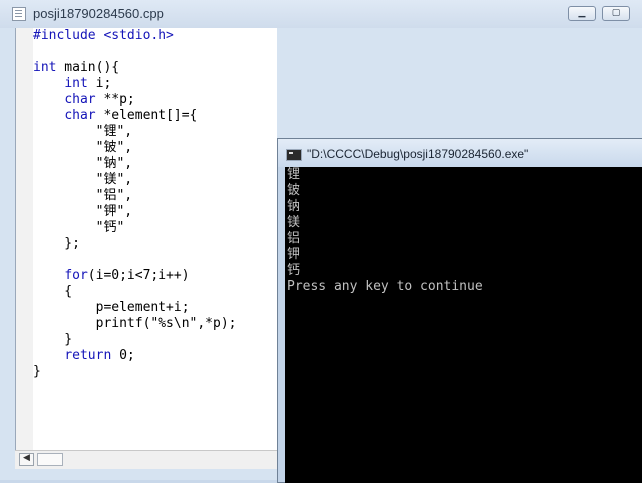 The height and width of the screenshot is (483, 642). What do you see at coordinates (56, 243) in the screenshot?
I see `code-text: };` at bounding box center [56, 243].